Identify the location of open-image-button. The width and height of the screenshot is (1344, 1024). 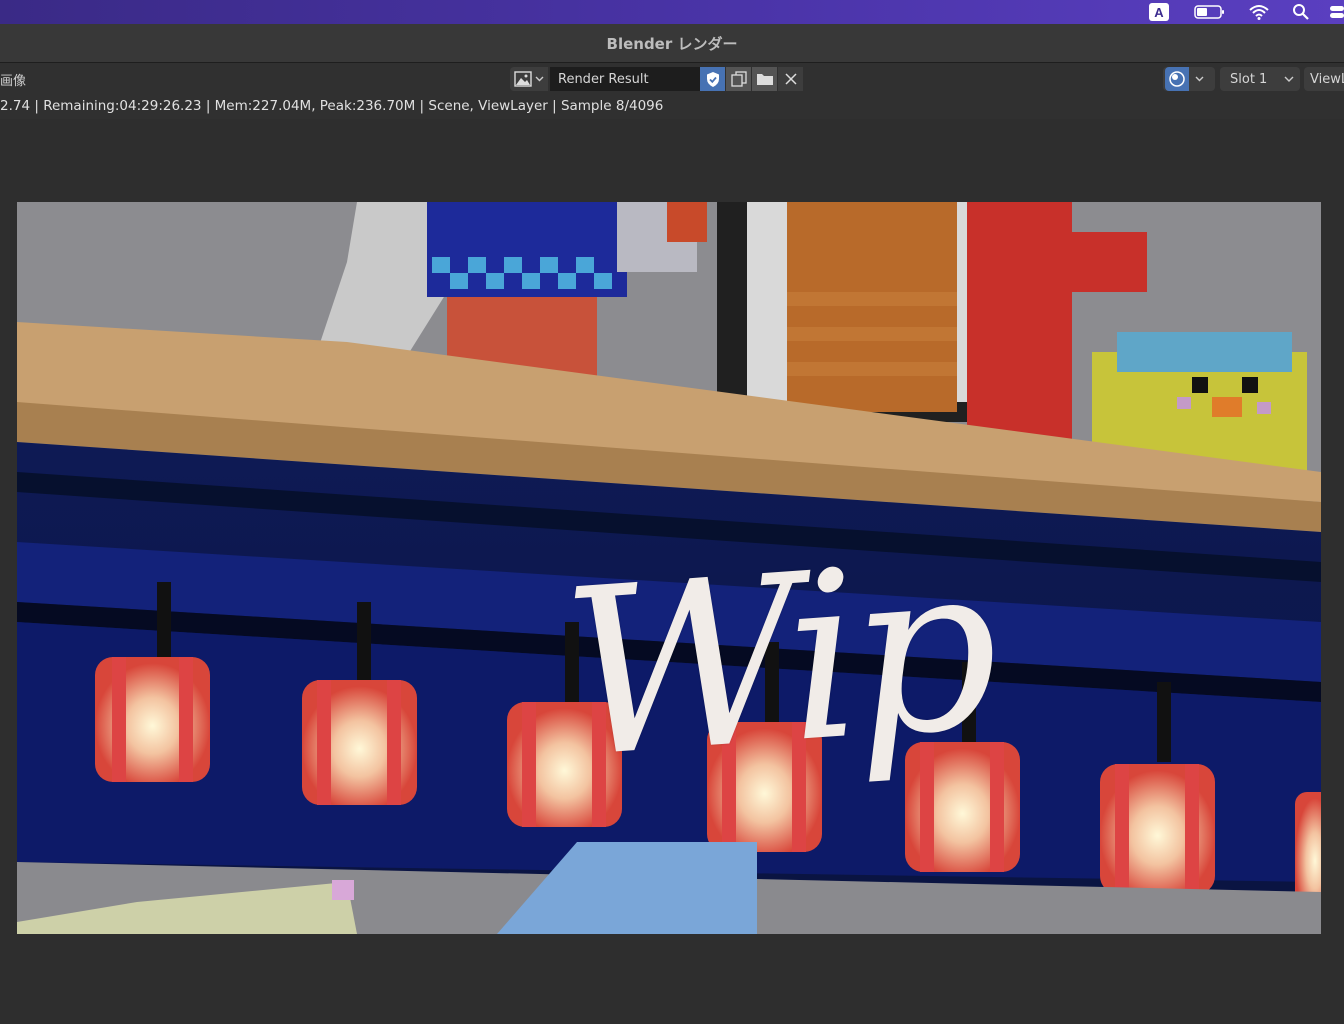
(764, 79).